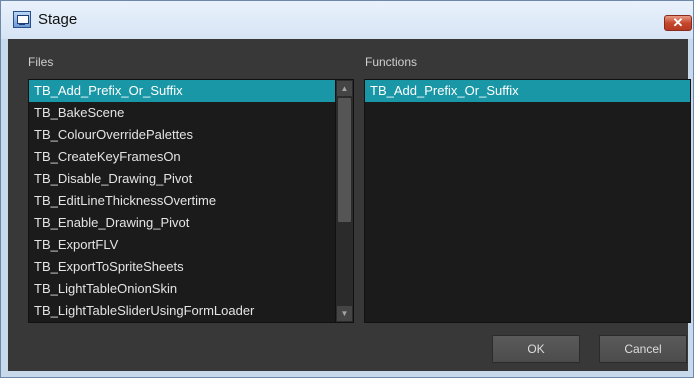  I want to click on triangle-down-icon: ▼, so click(344, 313).